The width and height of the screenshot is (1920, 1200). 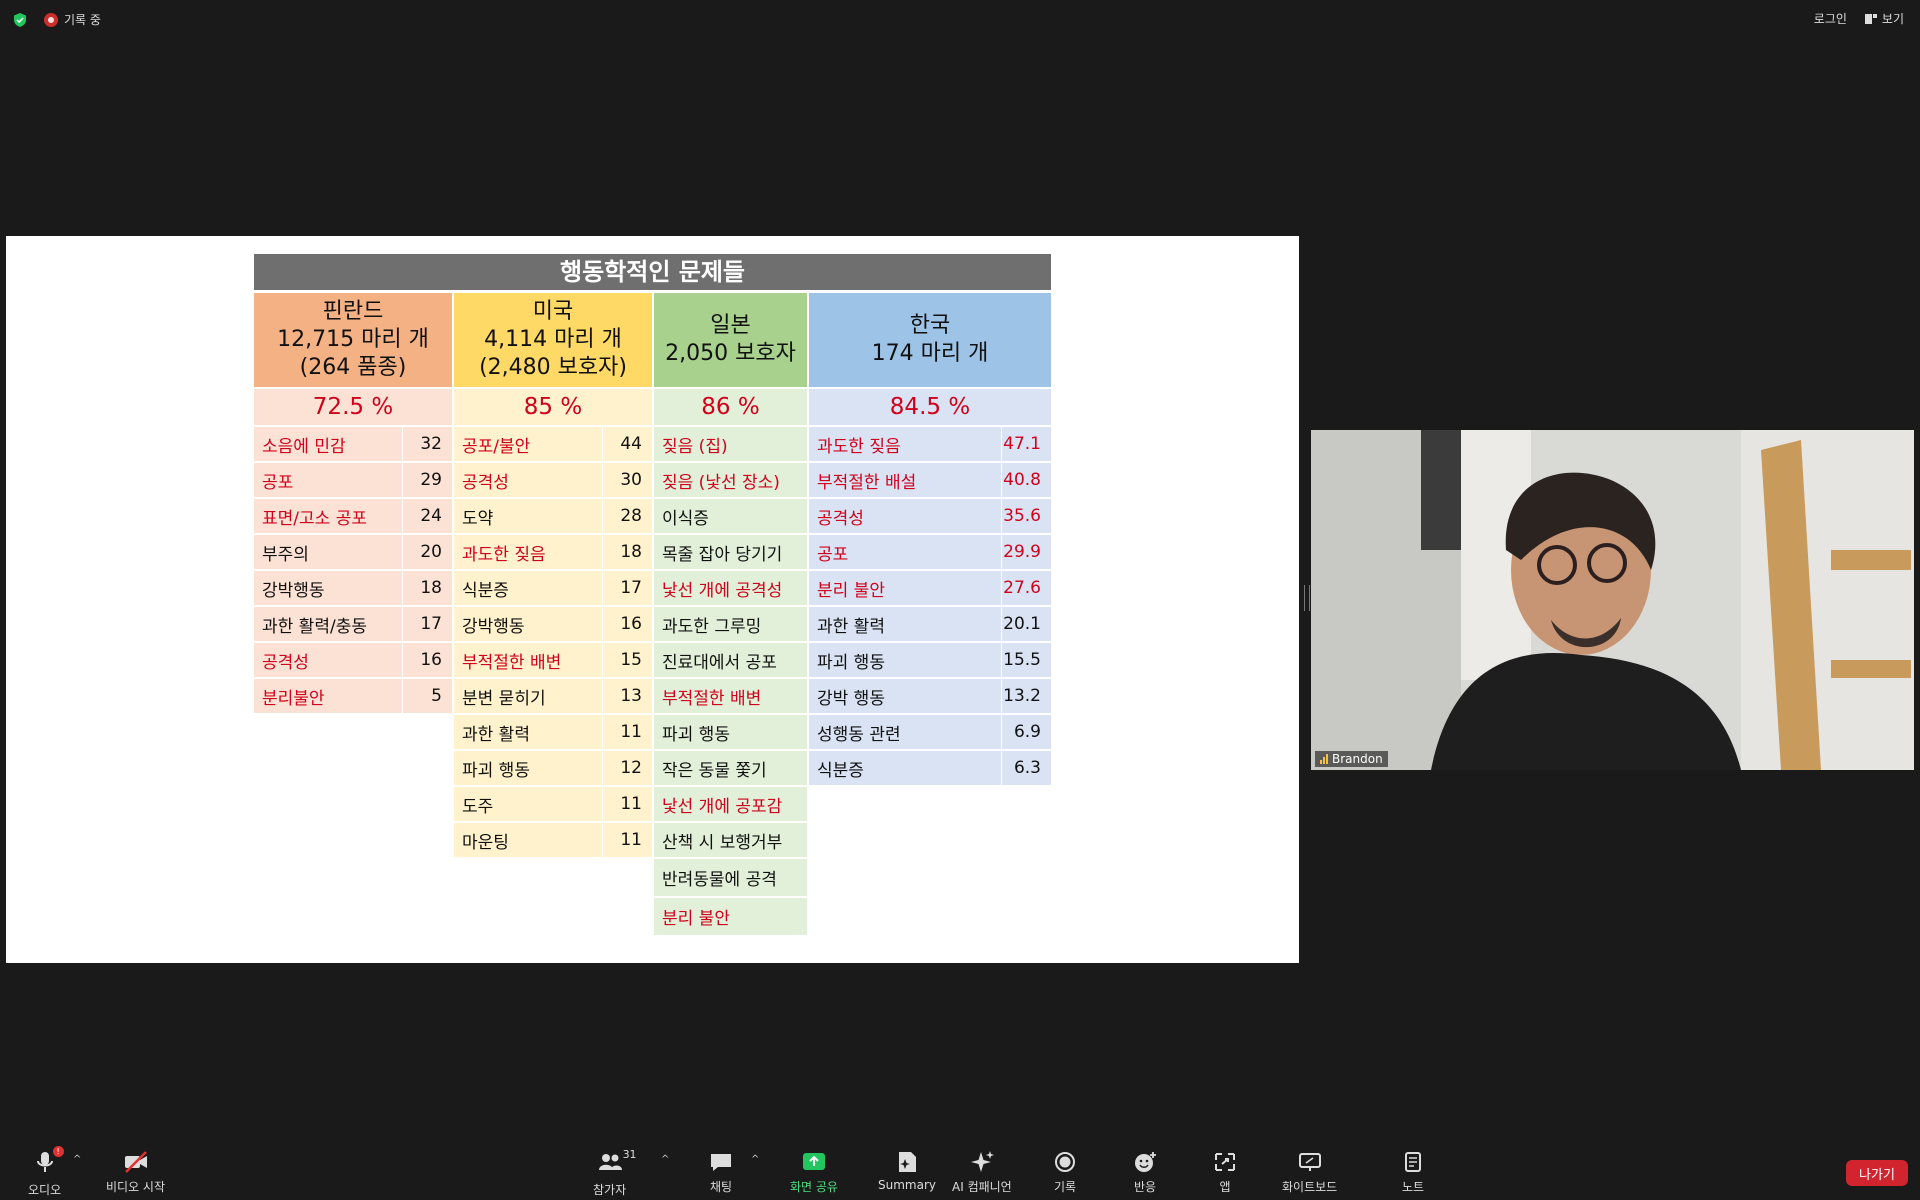 I want to click on sample-size: 174 마리 개, so click(x=930, y=353).